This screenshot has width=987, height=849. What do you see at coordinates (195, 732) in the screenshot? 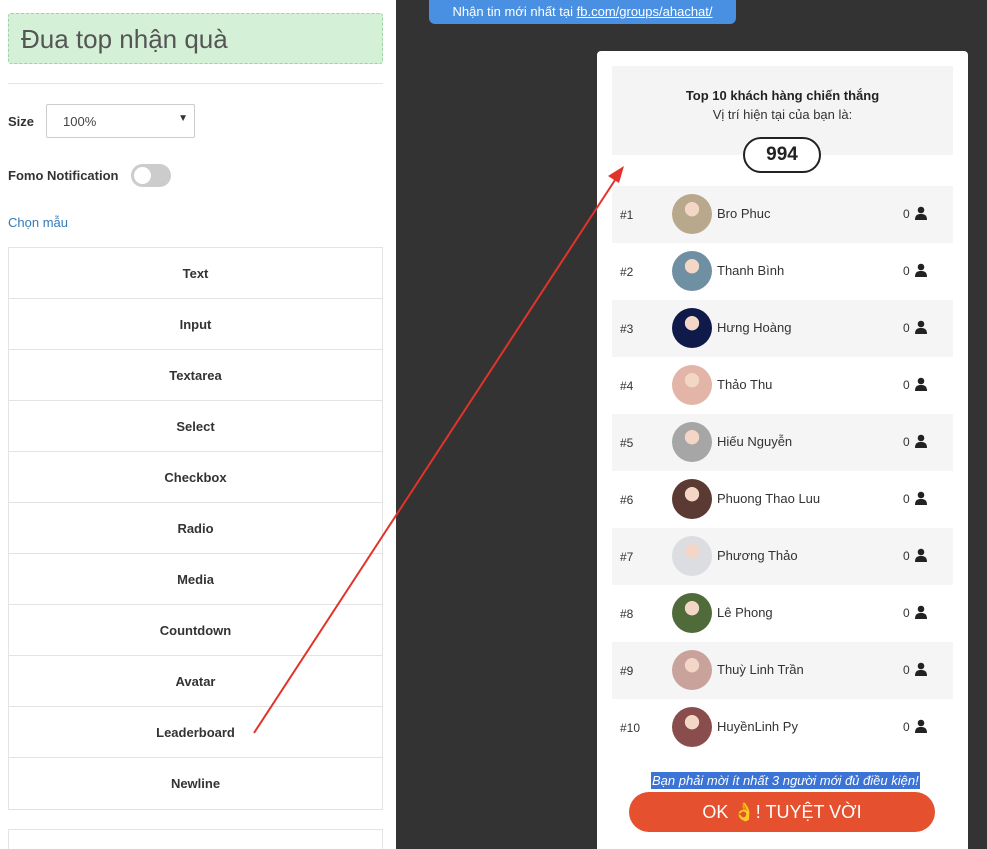
I see `block-leaderboard: Leaderboard` at bounding box center [195, 732].